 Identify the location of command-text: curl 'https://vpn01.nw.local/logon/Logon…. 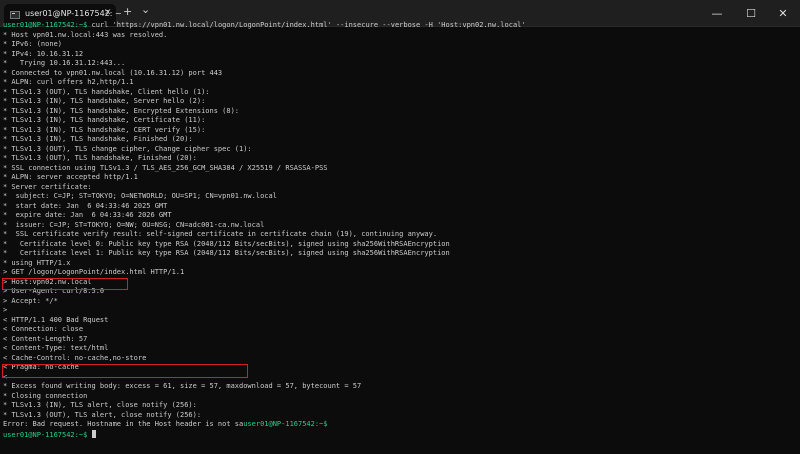
(306, 25).